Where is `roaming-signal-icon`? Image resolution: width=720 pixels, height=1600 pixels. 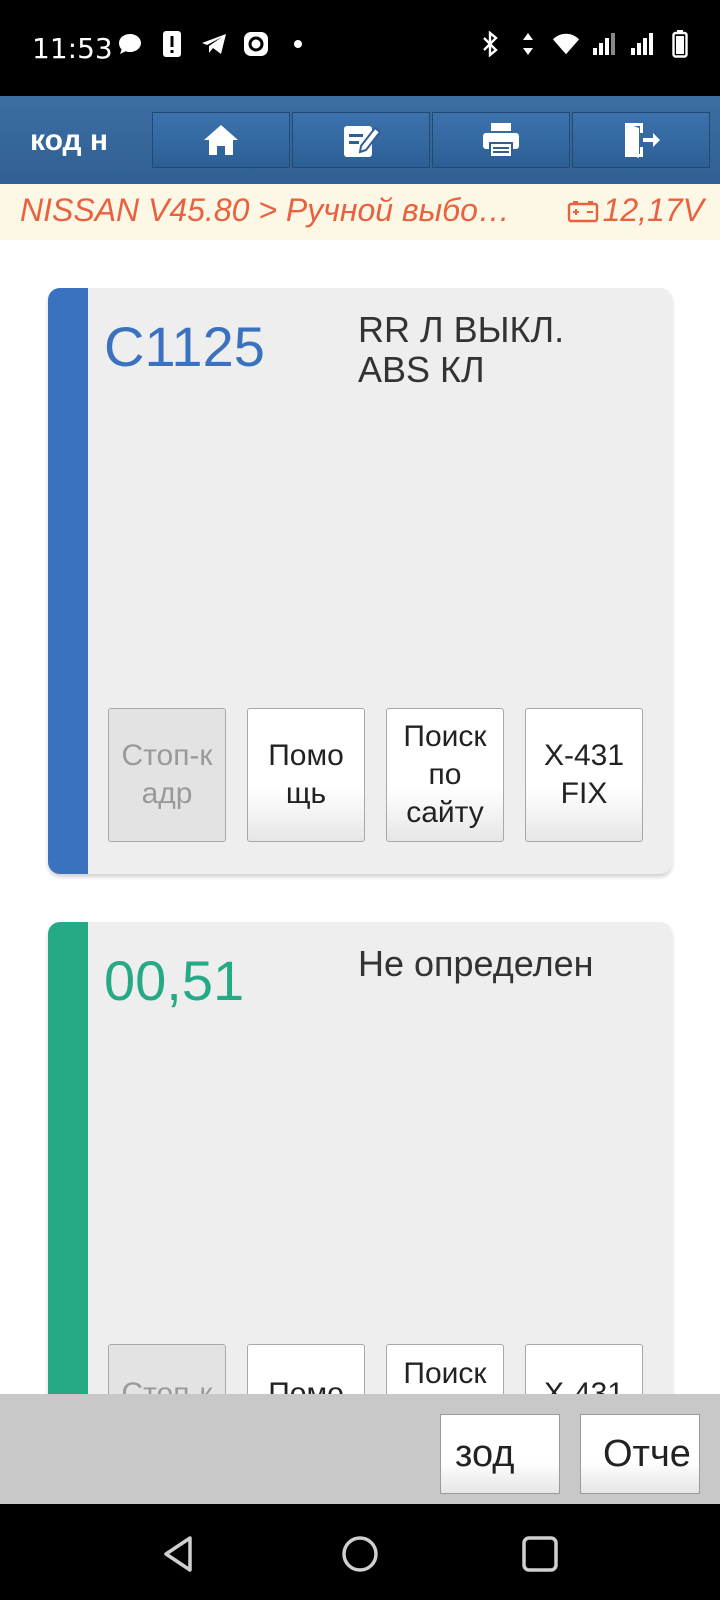 roaming-signal-icon is located at coordinates (642, 44).